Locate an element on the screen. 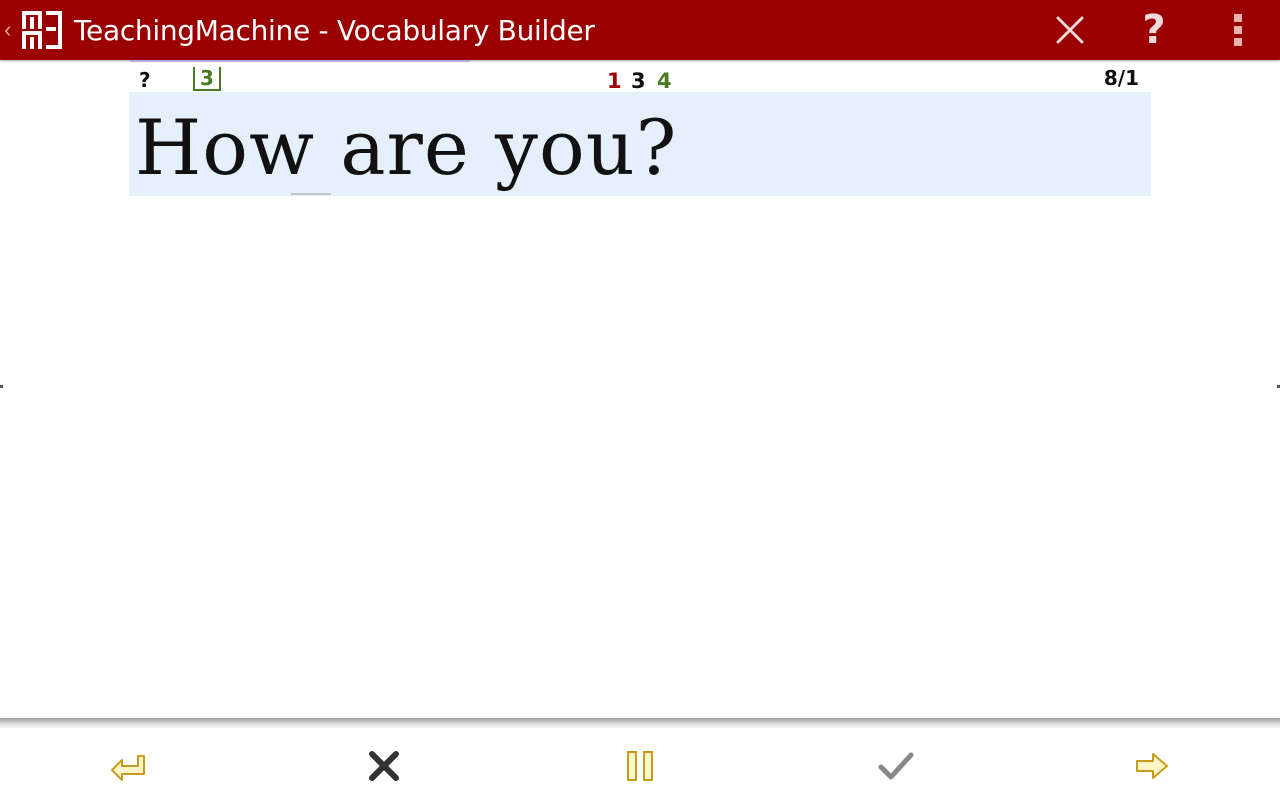  next-arrow-icon is located at coordinates (1152, 766).